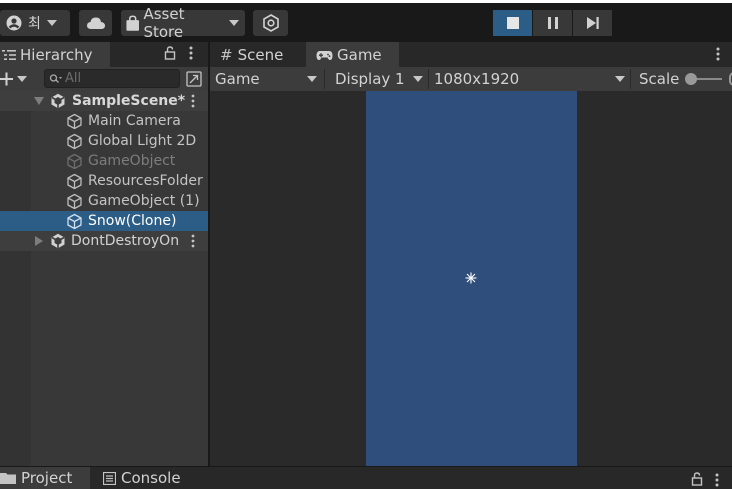  What do you see at coordinates (477, 79) in the screenshot?
I see `resolution-dropdown-label: 1080x1920` at bounding box center [477, 79].